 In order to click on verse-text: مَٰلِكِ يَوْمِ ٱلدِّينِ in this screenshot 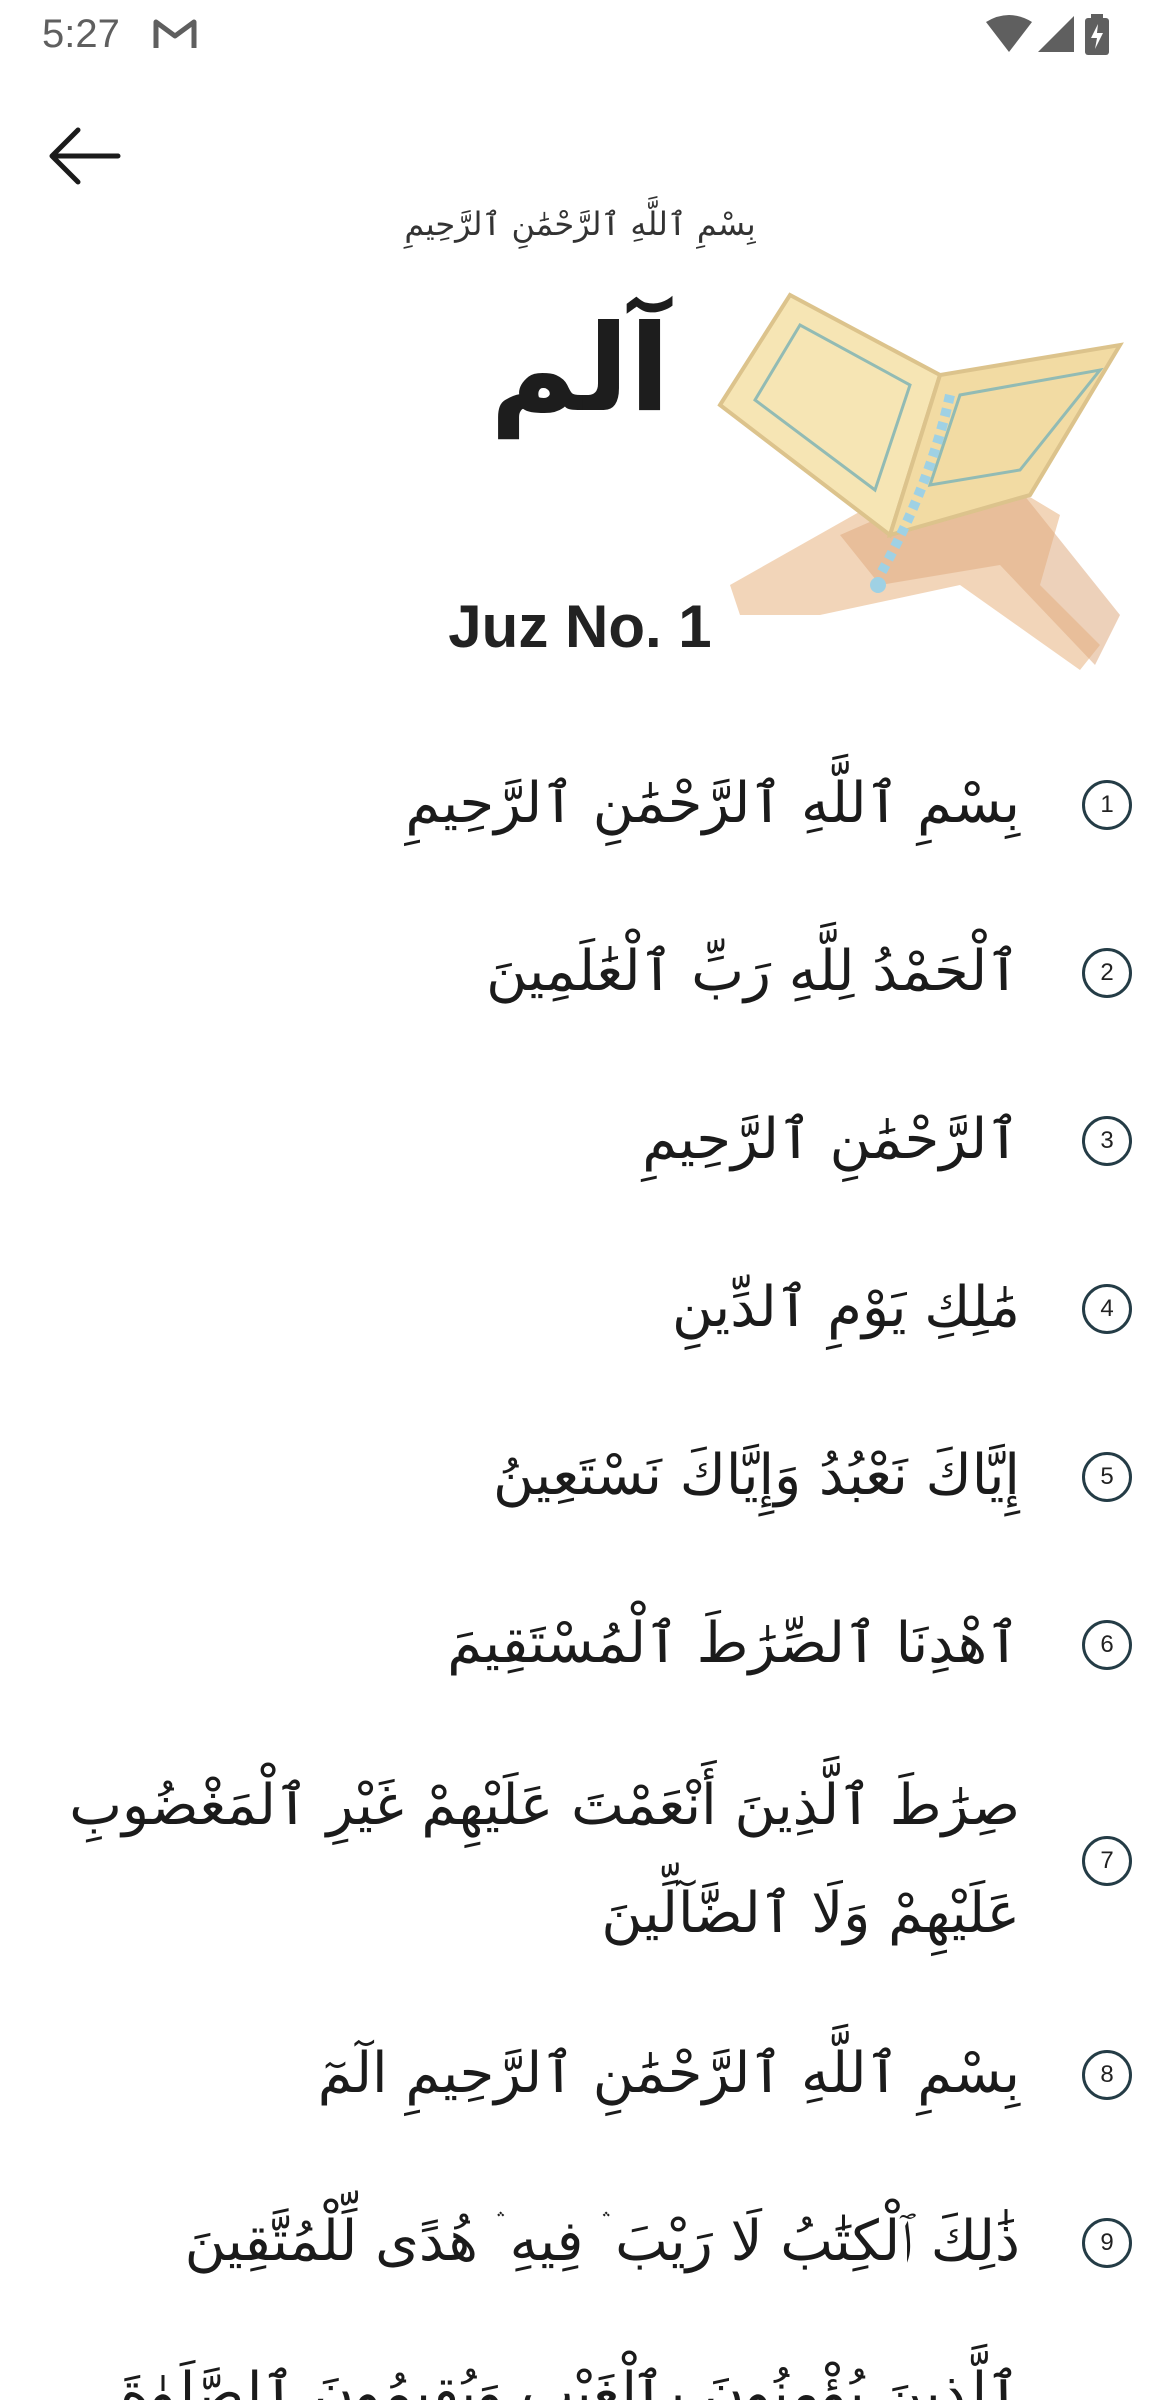, I will do `click(845, 1307)`.